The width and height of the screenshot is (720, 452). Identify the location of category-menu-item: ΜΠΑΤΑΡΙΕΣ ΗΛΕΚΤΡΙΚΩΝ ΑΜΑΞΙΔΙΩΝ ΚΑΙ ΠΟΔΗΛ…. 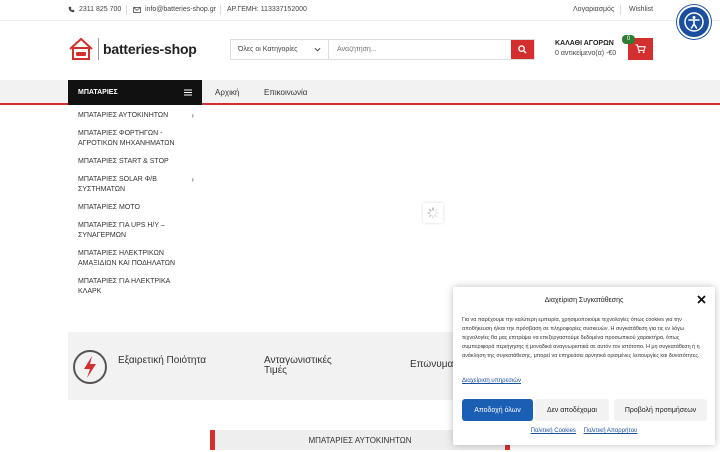
(135, 259).